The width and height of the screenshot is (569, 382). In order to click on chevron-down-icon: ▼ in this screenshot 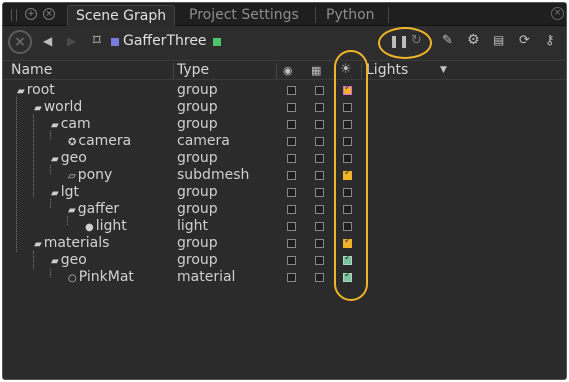, I will do `click(443, 70)`.